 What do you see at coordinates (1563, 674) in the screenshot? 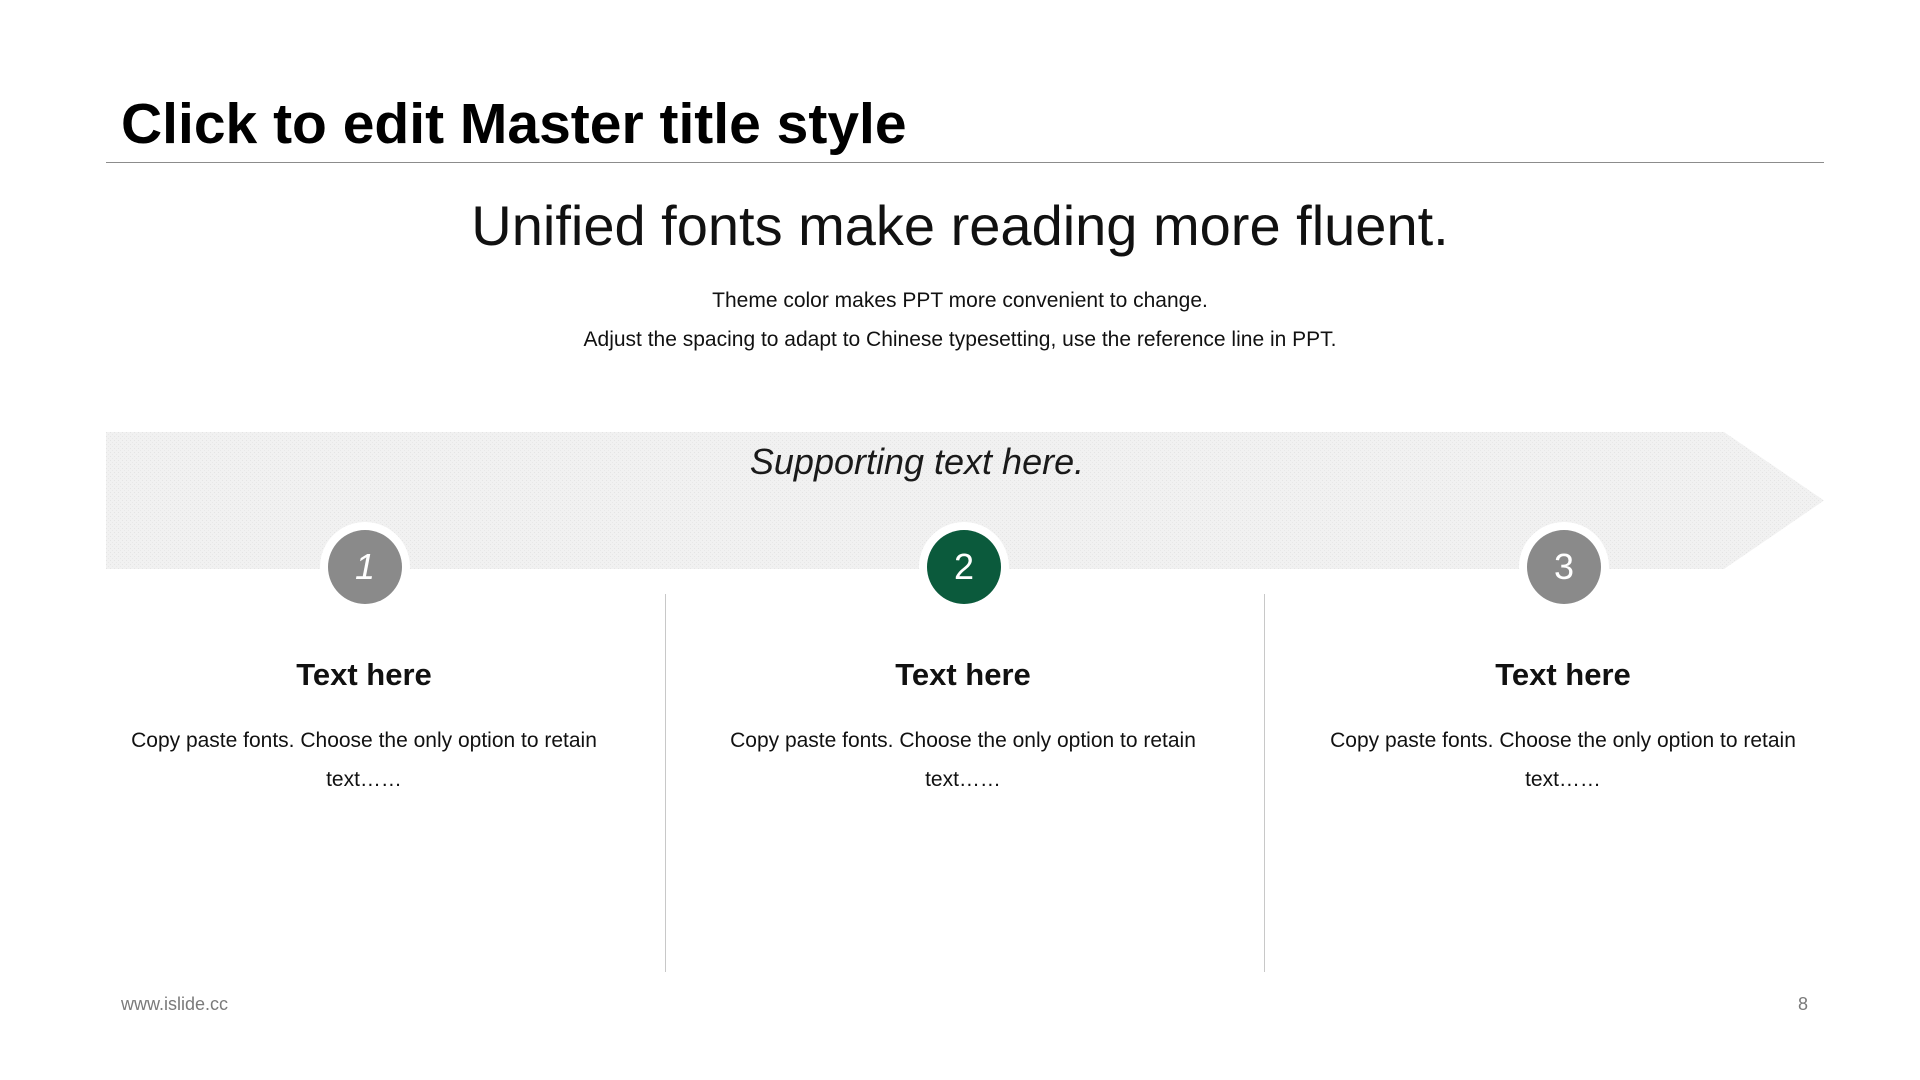
I see `step-heading-3: Text here` at bounding box center [1563, 674].